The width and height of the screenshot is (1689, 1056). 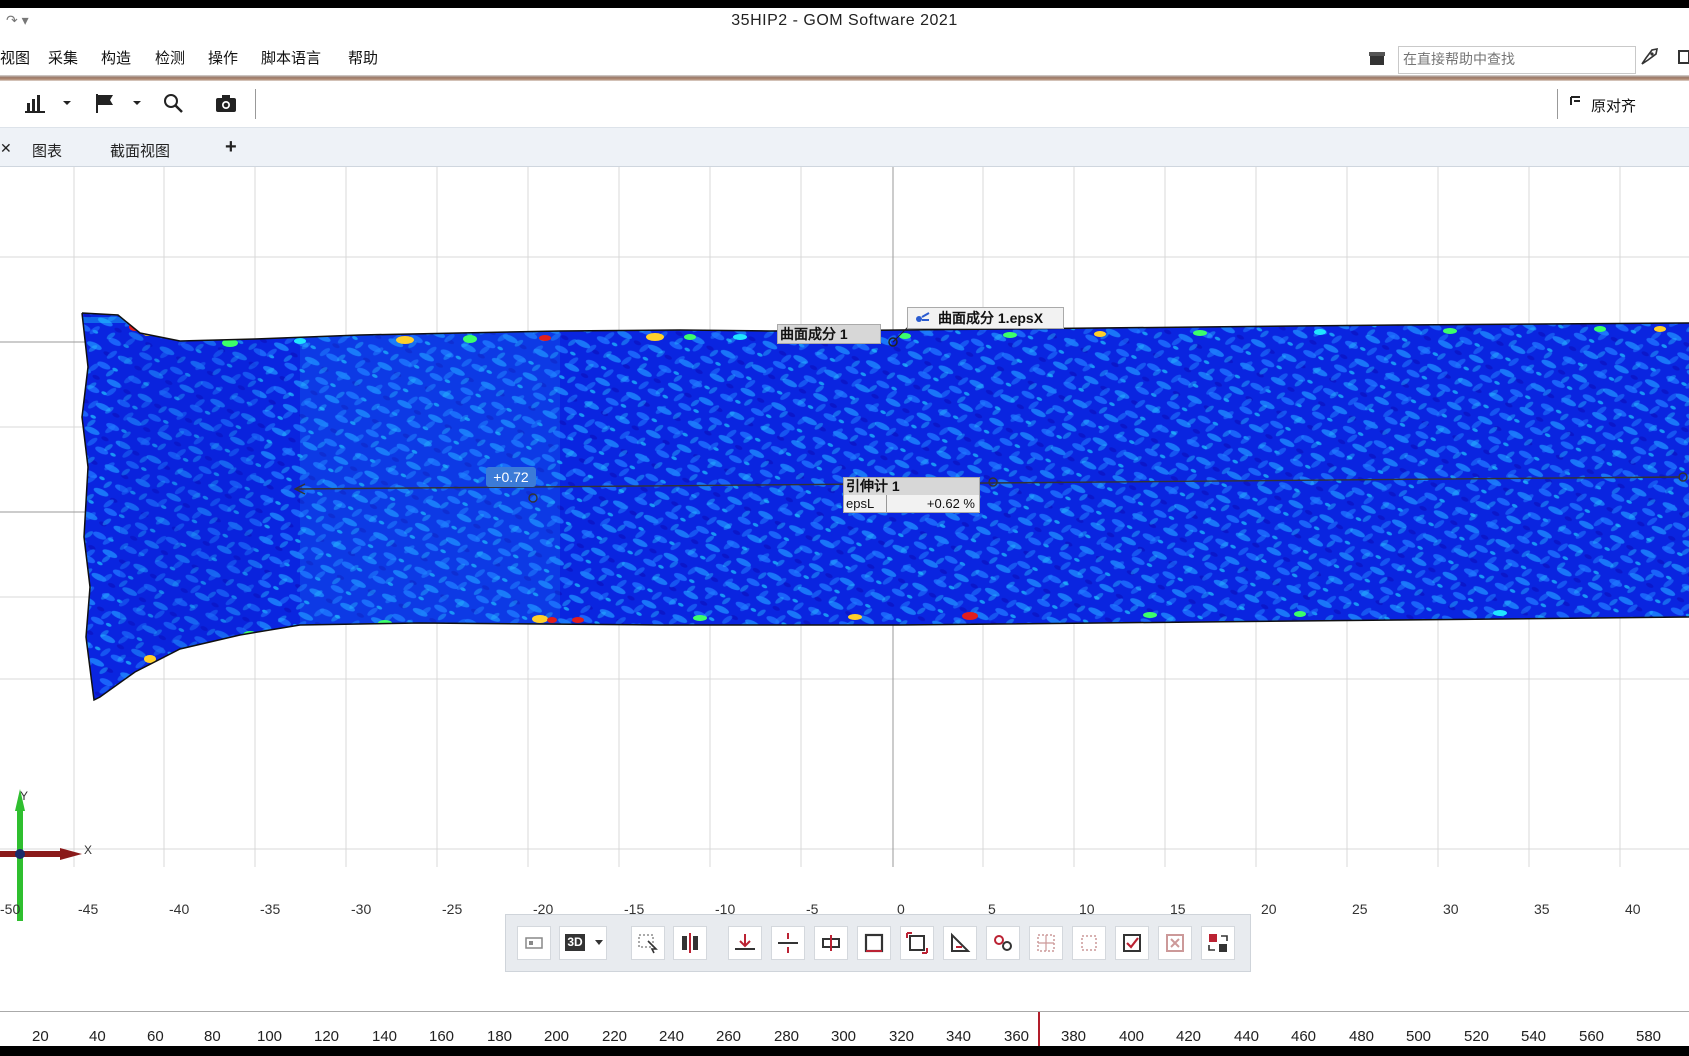 I want to click on grid-select-button, so click(x=1046, y=943).